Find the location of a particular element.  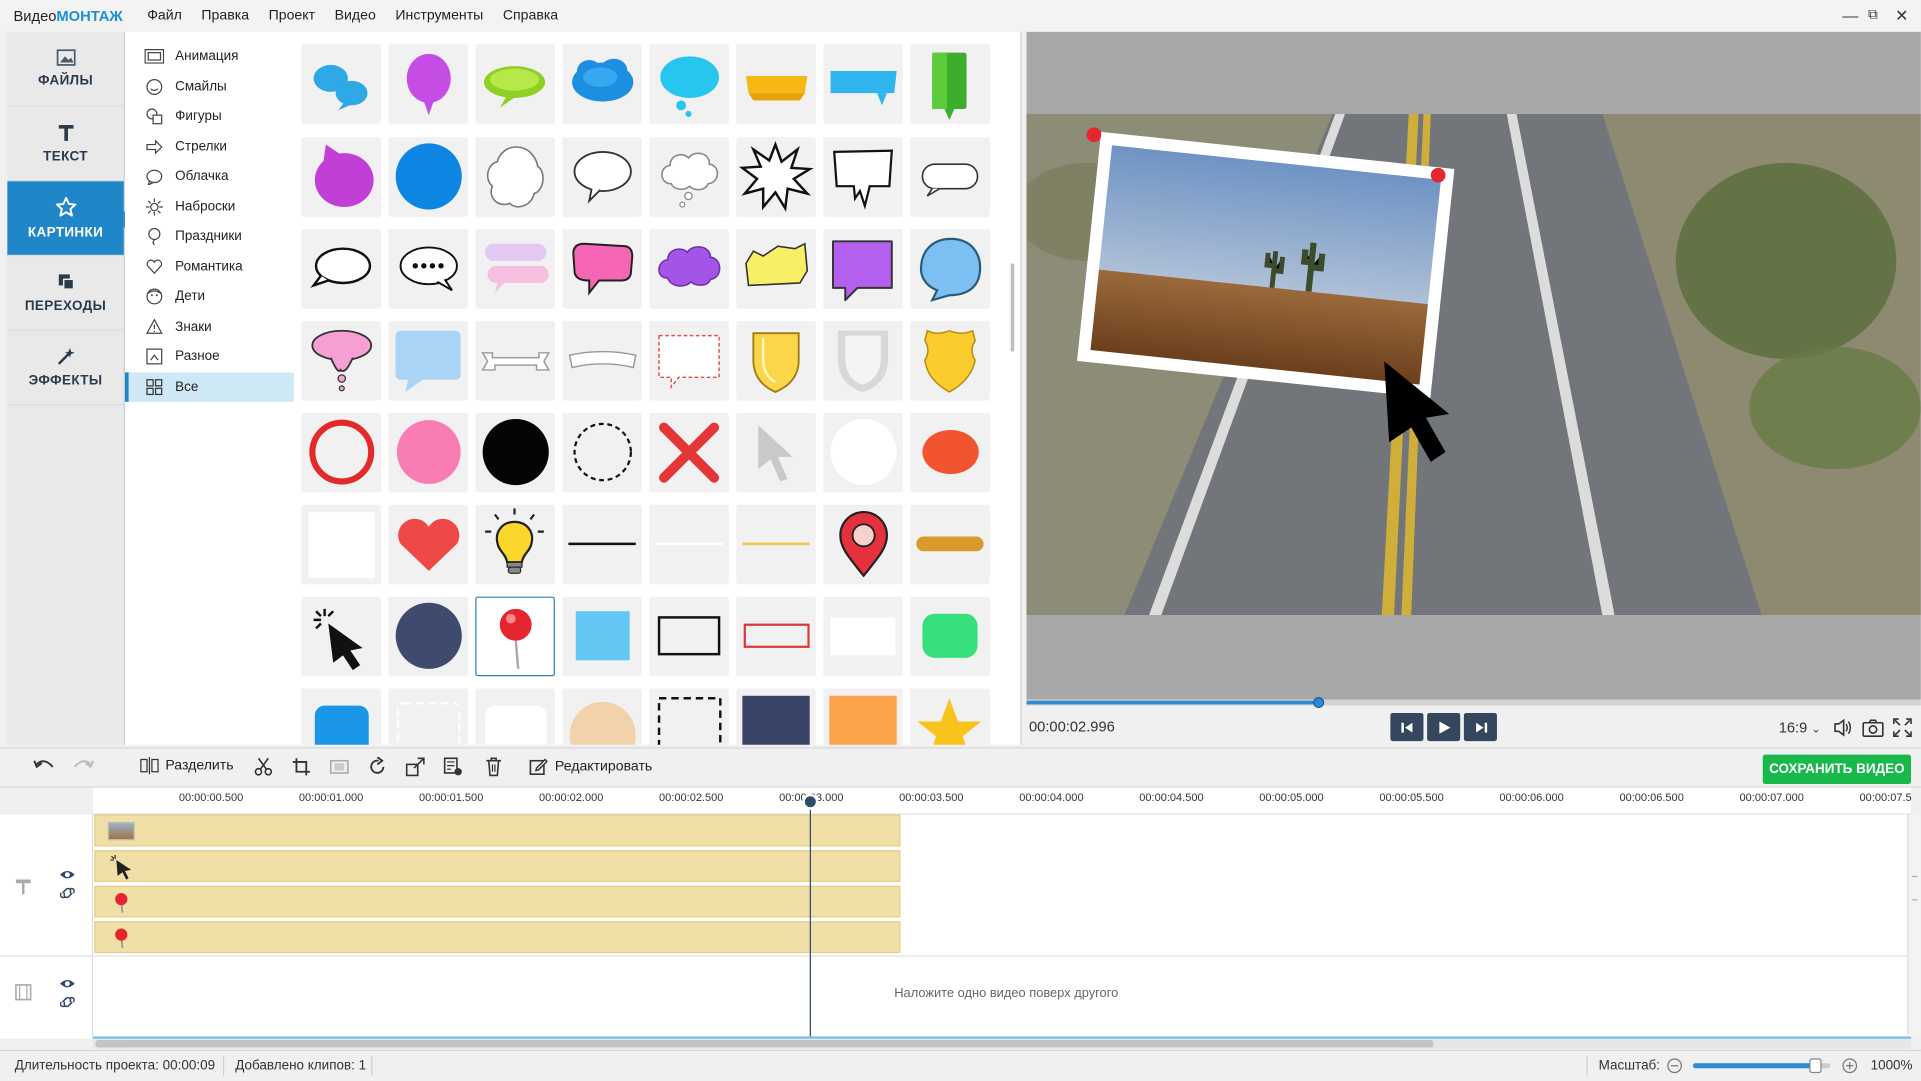

zoom-out-icon is located at coordinates (1674, 1065).